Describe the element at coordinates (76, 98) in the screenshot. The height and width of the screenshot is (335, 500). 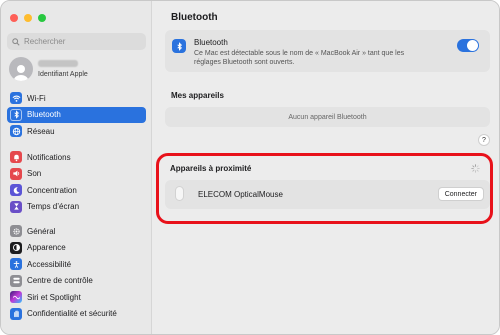
I see `sidebar-item-wifi: Wi-Fi` at that location.